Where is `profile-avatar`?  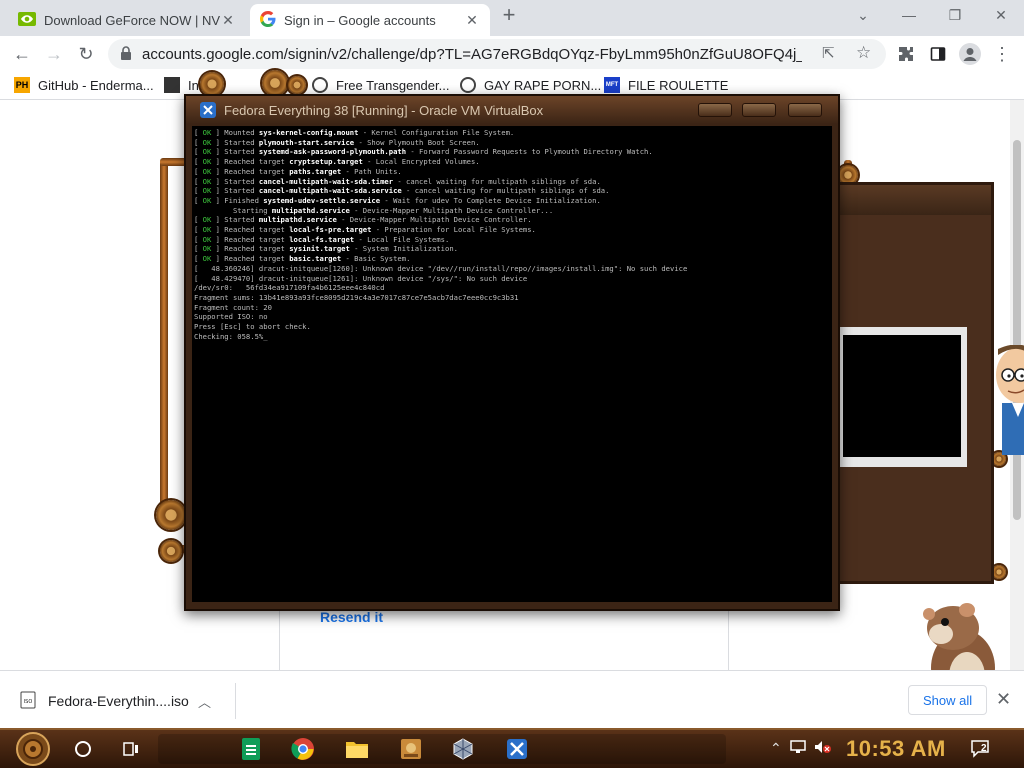 profile-avatar is located at coordinates (970, 54).